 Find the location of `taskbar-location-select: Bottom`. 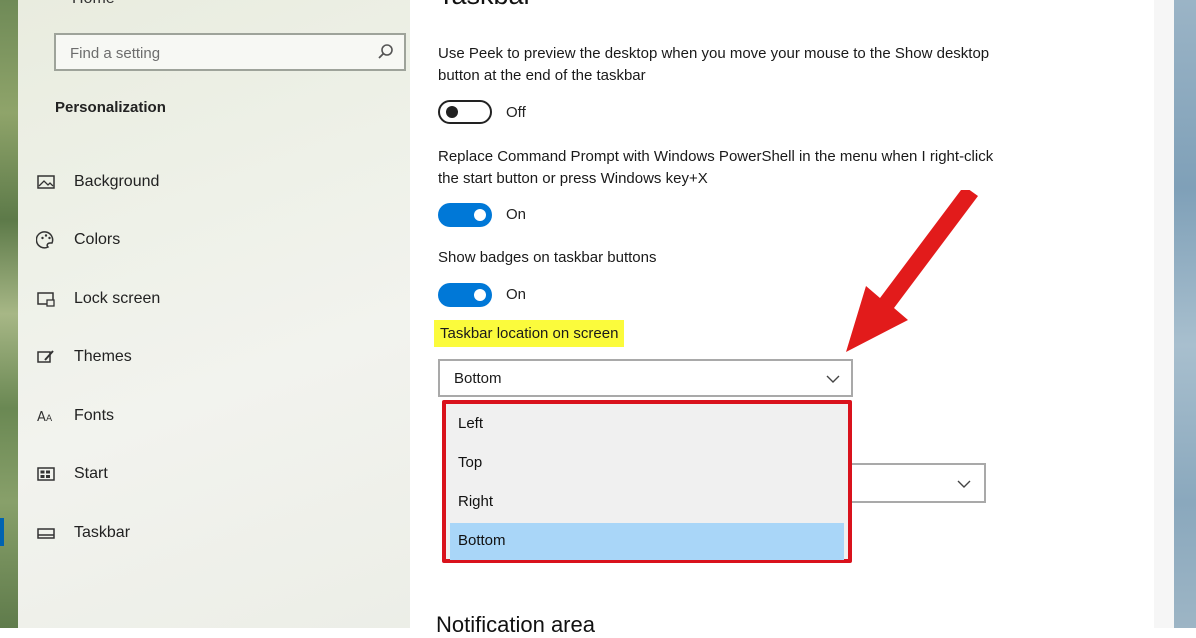

taskbar-location-select: Bottom is located at coordinates (645, 378).